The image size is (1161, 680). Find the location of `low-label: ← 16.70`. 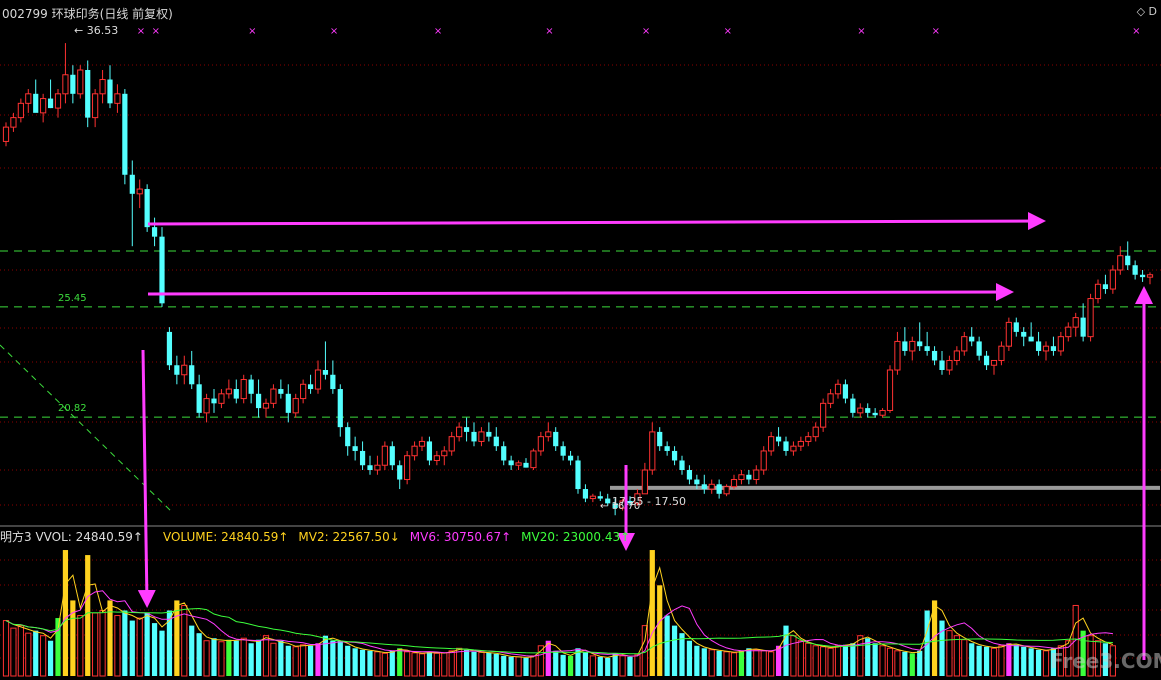

low-label: ← 16.70 is located at coordinates (620, 506).